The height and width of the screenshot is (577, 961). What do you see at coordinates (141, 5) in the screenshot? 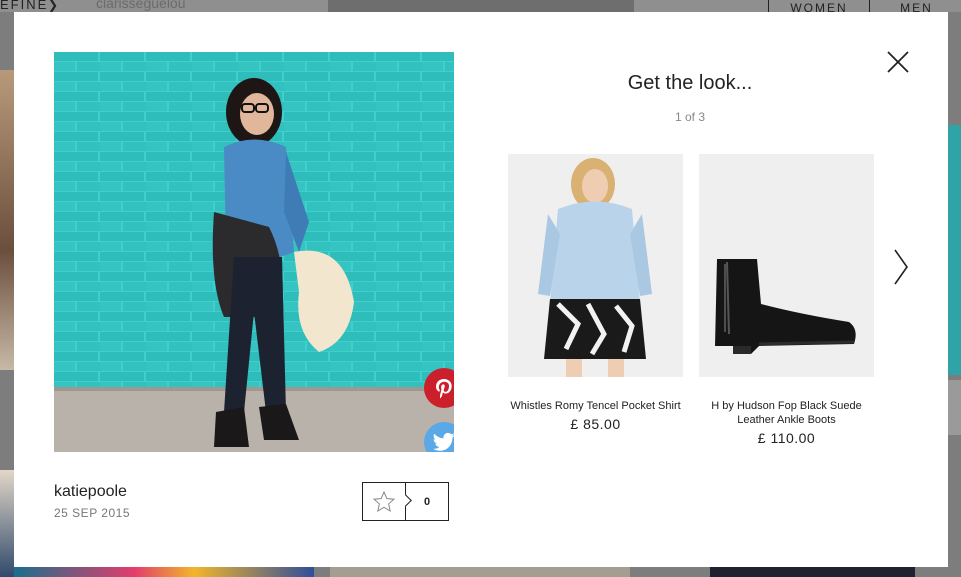
I see `background-username: clarisseguelou` at bounding box center [141, 5].